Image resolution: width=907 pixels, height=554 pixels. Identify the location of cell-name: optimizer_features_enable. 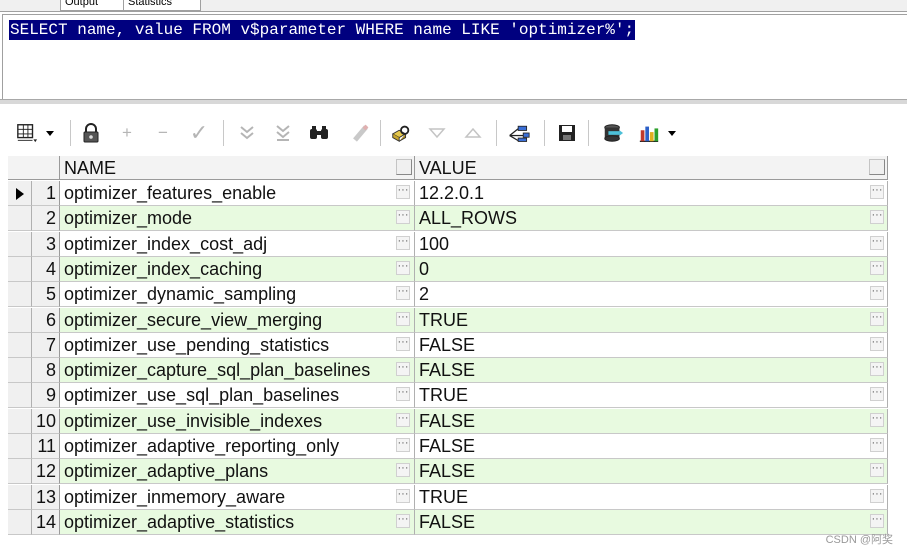
(237, 193).